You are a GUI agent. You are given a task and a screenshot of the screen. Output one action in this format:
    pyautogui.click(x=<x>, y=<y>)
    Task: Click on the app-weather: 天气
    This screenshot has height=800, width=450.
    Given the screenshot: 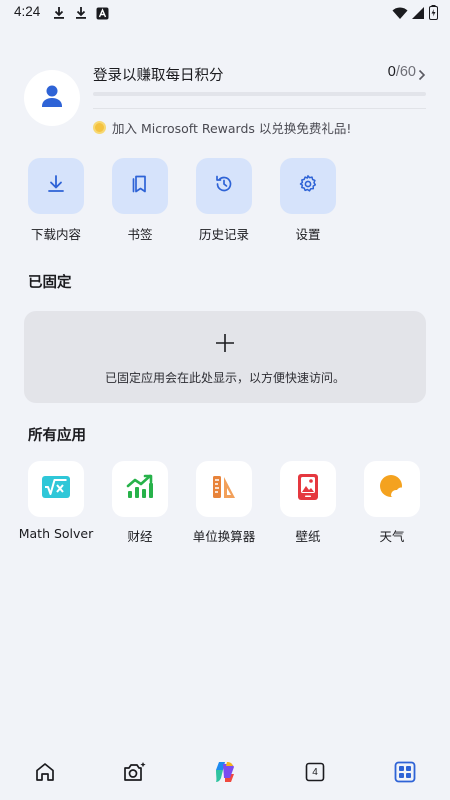 What is the action you would take?
    pyautogui.click(x=392, y=503)
    